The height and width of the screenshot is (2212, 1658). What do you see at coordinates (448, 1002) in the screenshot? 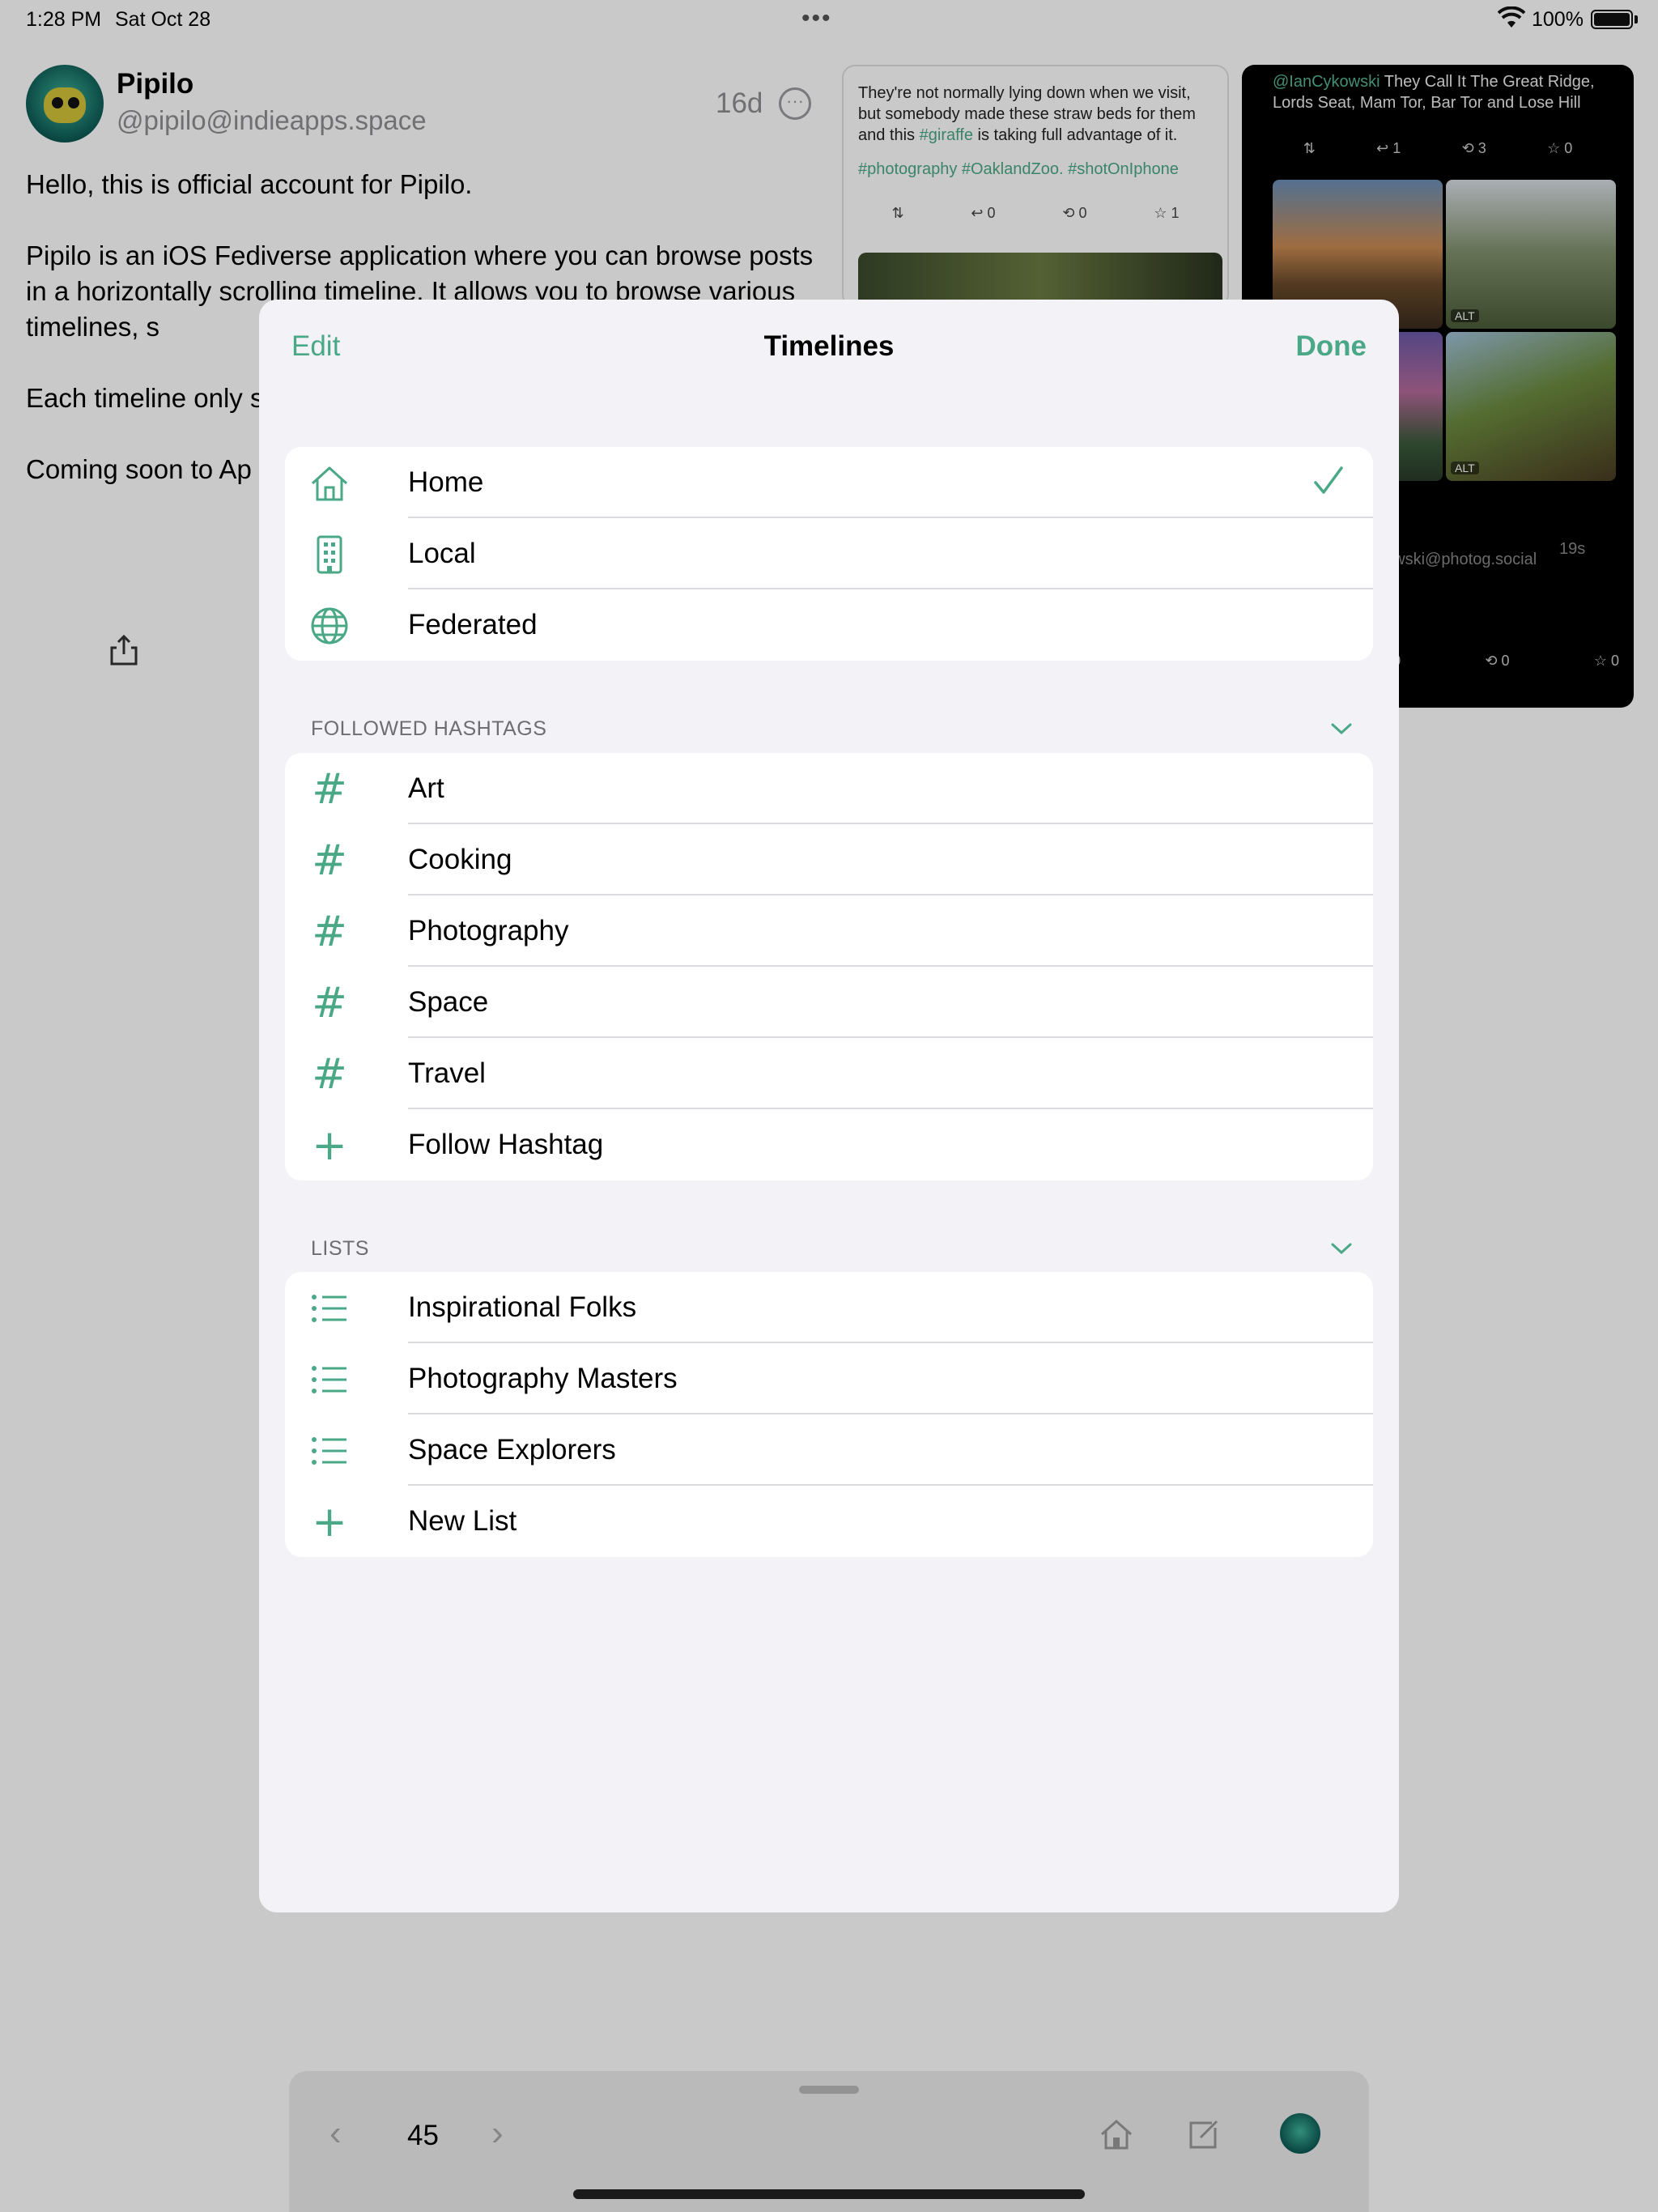
I see `hashtag-label: Space` at bounding box center [448, 1002].